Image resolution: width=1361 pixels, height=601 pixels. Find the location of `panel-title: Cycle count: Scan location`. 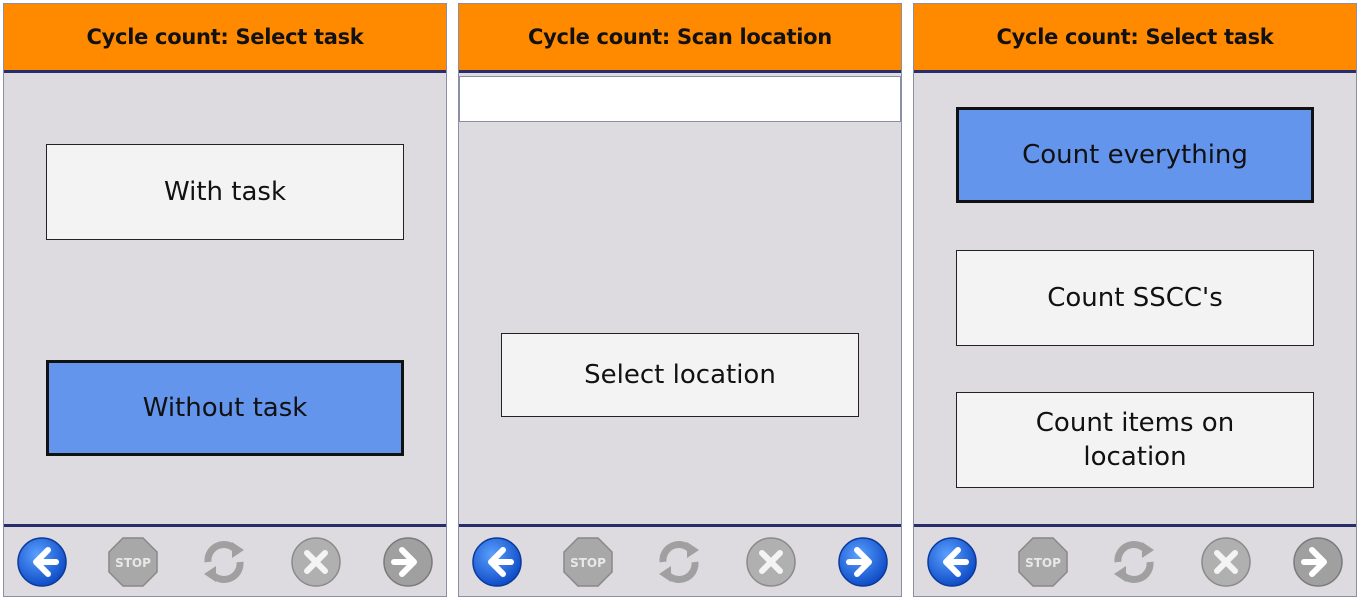

panel-title: Cycle count: Scan location is located at coordinates (680, 38).